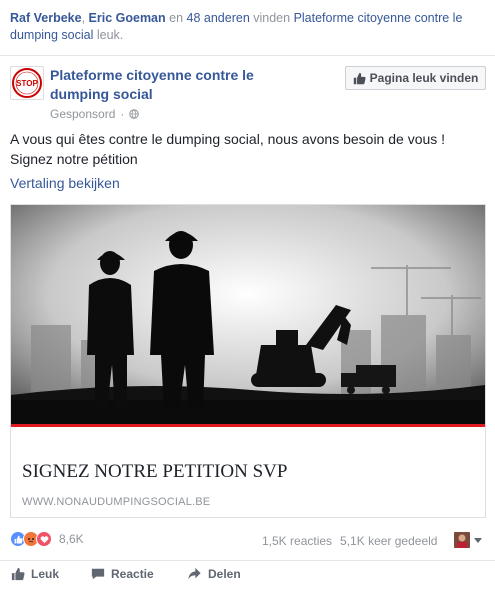 This screenshot has width=495, height=593. I want to click on card-stripe, so click(248, 425).